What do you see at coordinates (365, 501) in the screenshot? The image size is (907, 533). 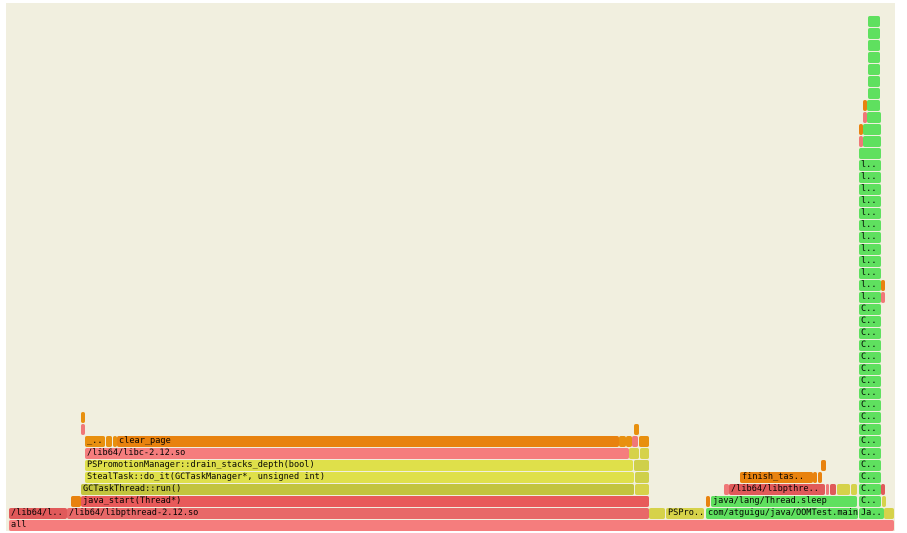 I see `flame-frame: java_start(Thread*)` at bounding box center [365, 501].